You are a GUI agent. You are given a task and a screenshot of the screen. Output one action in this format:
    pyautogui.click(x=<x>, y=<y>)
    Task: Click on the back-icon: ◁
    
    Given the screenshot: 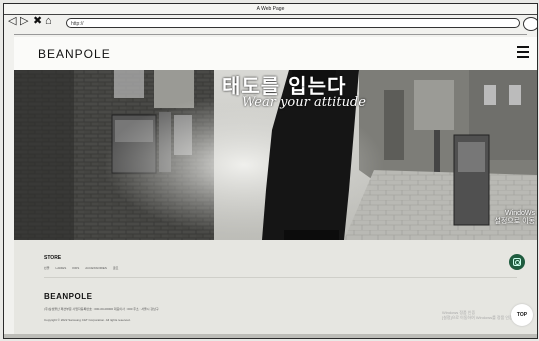 What is the action you would take?
    pyautogui.click(x=12, y=21)
    